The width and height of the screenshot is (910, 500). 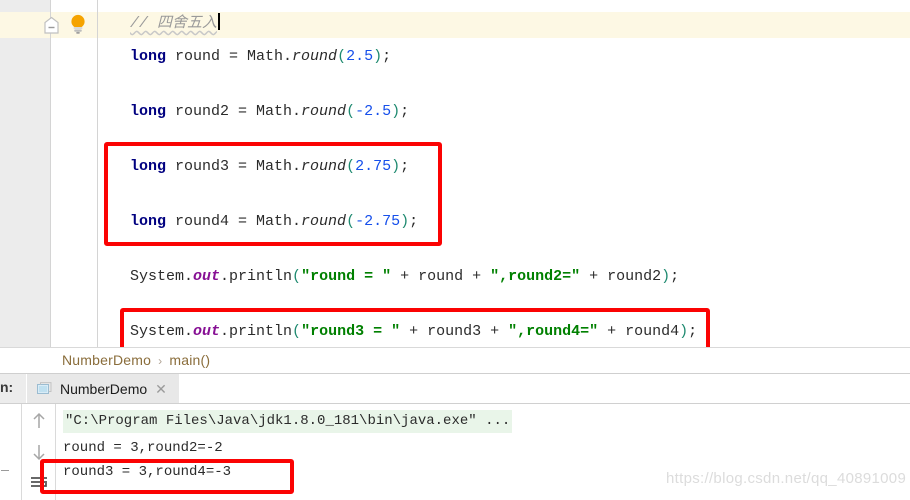 What do you see at coordinates (234, 221) in the screenshot?
I see `code-token-plain: round4 = Math.` at bounding box center [234, 221].